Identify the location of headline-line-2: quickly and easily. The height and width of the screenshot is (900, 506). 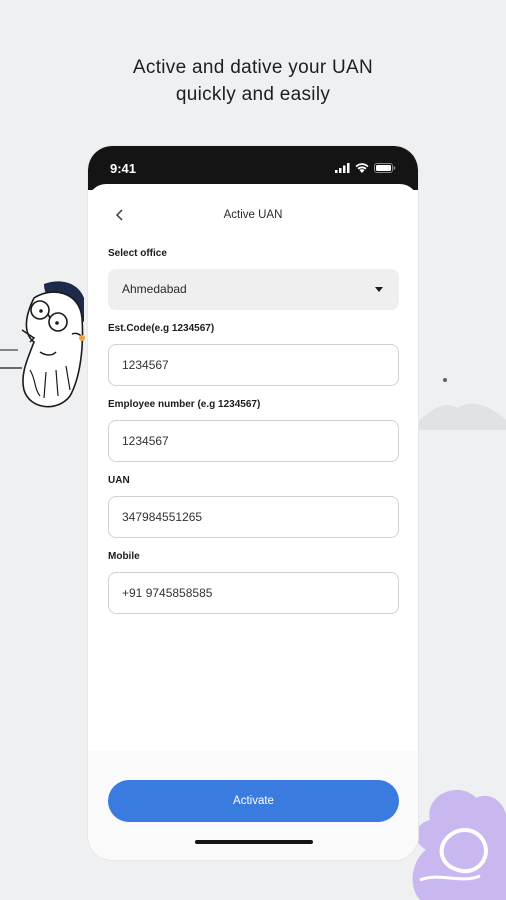
(253, 94).